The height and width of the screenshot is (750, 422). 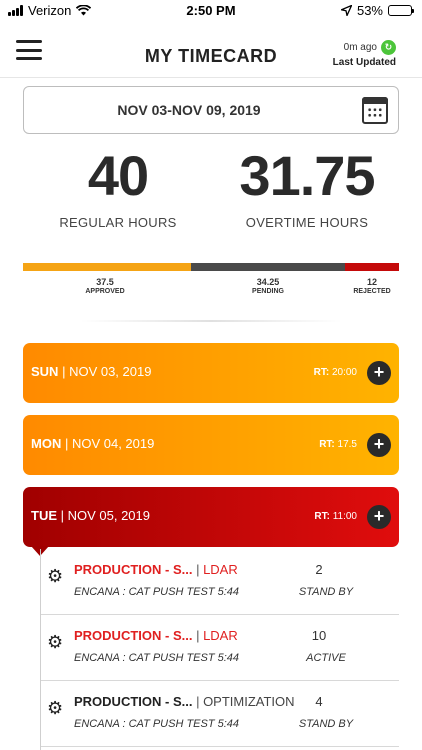 I want to click on day-date: MON | NOV 04, 2019, so click(x=92, y=443).